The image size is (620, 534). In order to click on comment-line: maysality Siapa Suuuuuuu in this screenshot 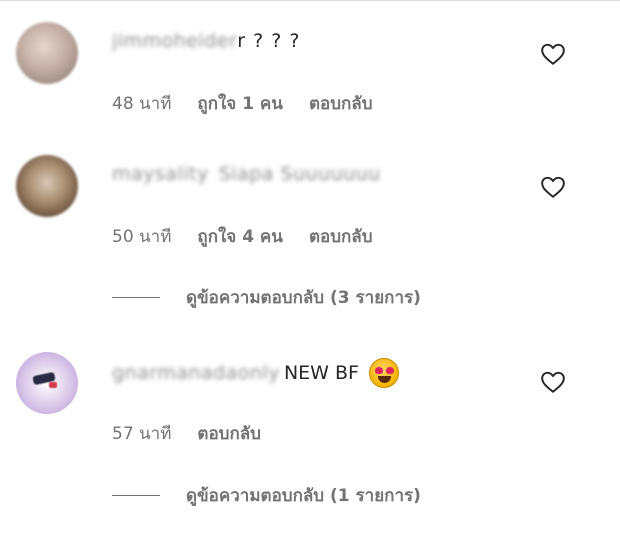, I will do `click(246, 174)`.